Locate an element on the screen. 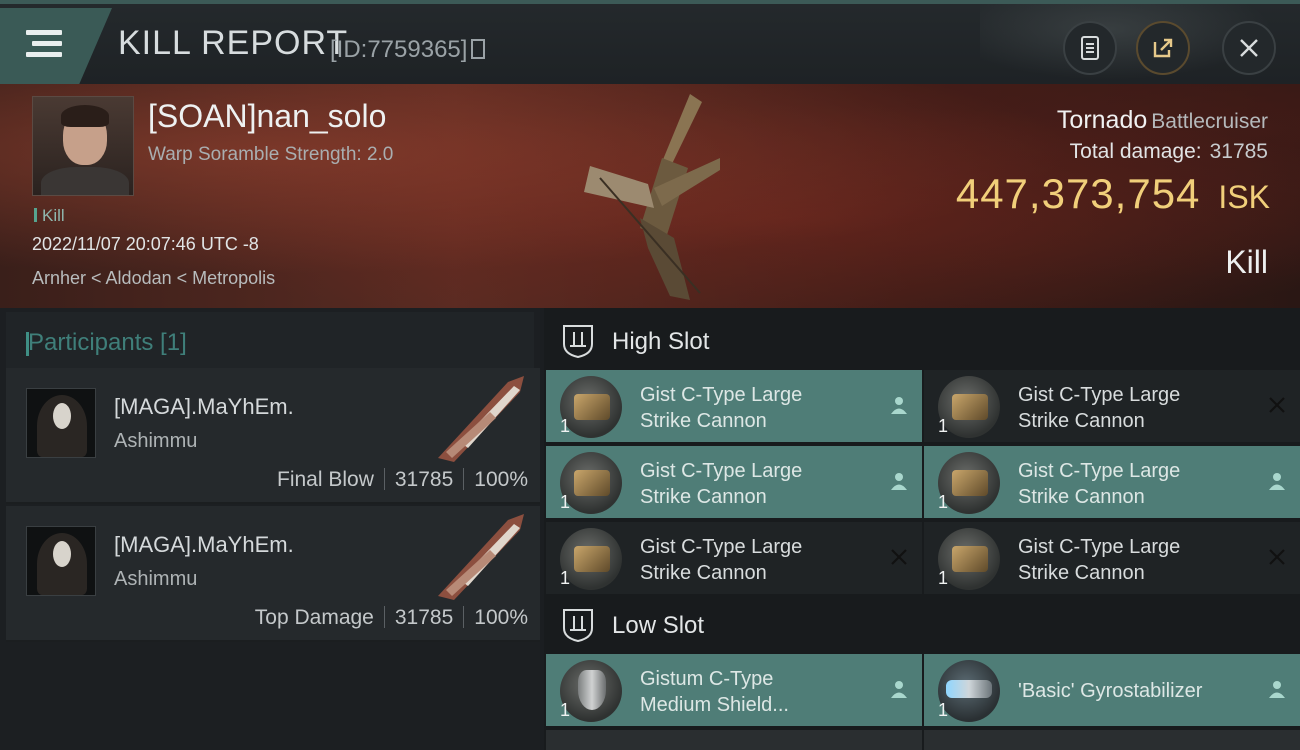 This screenshot has width=1300, height=750. participants-title: Participants [1] is located at coordinates (107, 342).